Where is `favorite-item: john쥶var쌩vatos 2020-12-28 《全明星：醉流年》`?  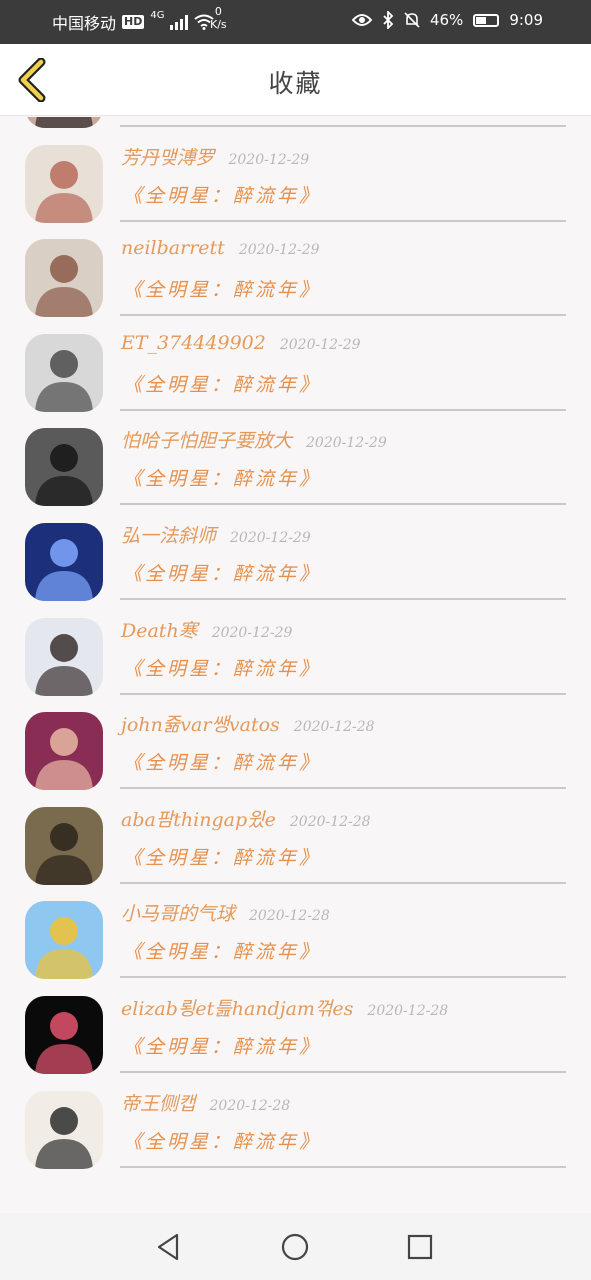
favorite-item: john쥶var쌩vatos 2020-12-28 《全明星：醉流年》 is located at coordinates (295, 745).